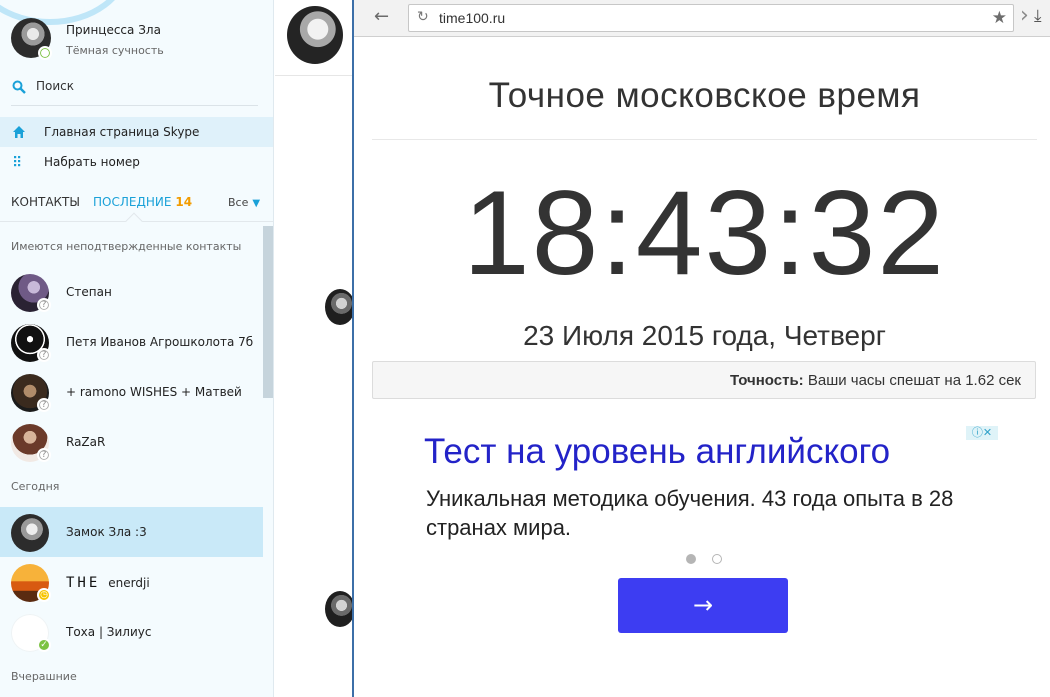 This screenshot has width=1050, height=697. I want to click on ad-pagination, so click(706, 560).